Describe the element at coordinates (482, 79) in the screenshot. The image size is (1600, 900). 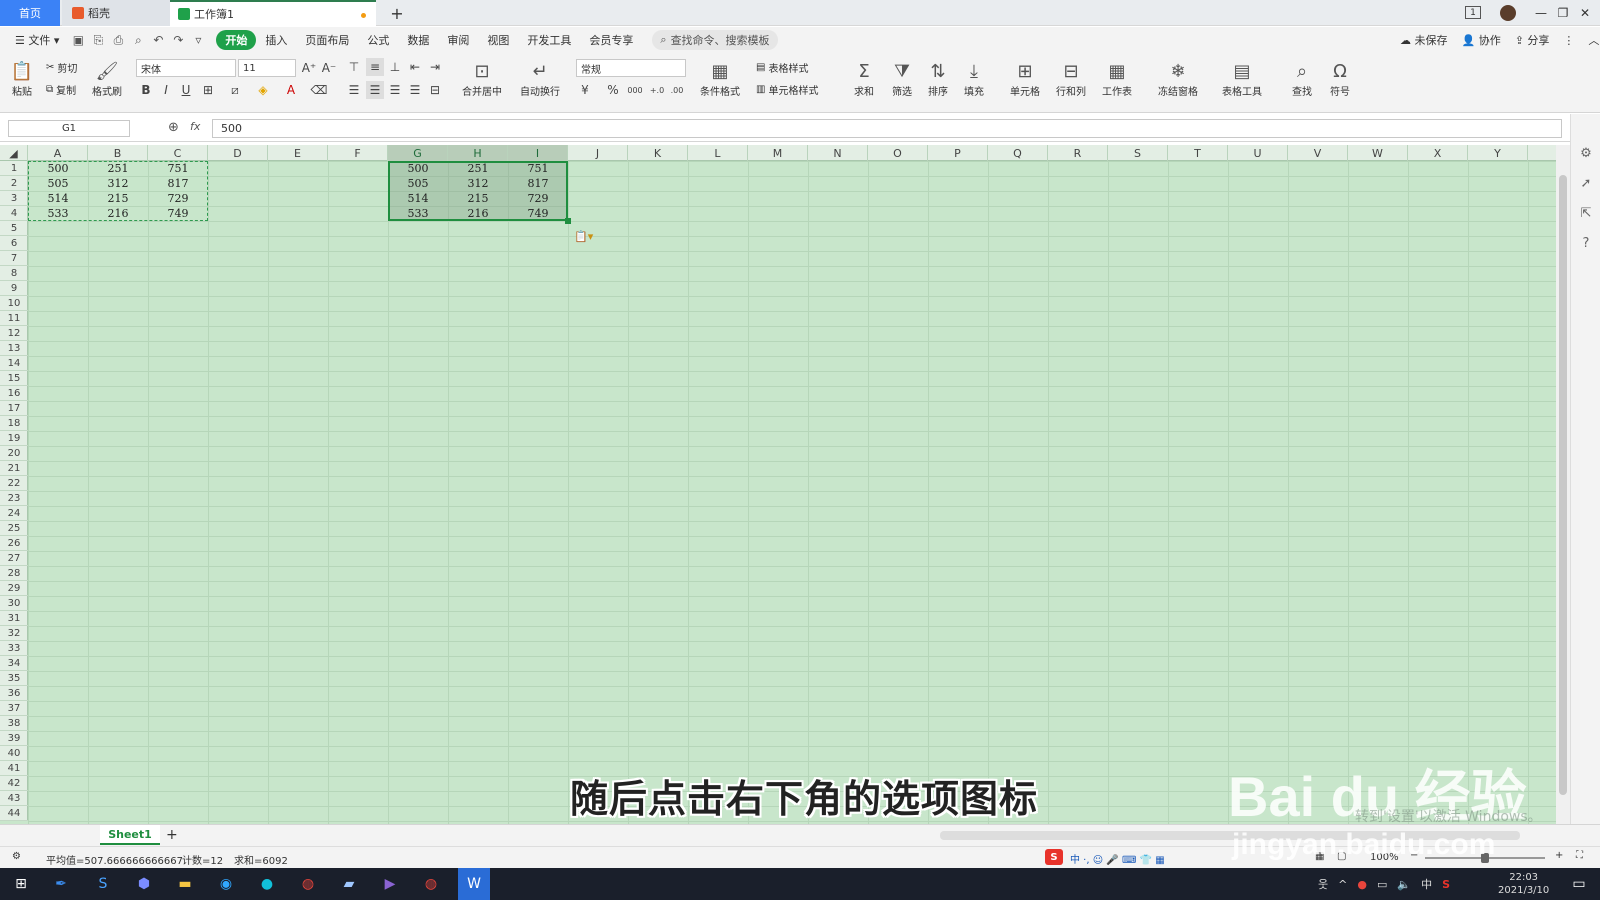
I see `merge-center-button: ⊡ 合并居中` at that location.